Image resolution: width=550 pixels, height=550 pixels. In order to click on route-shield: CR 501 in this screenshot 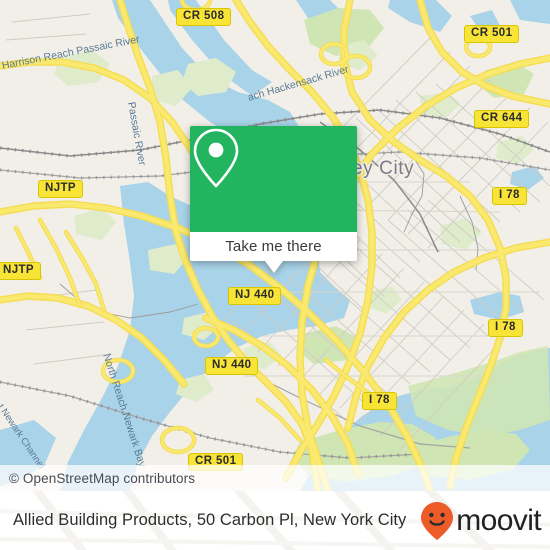, I will do `click(492, 34)`.